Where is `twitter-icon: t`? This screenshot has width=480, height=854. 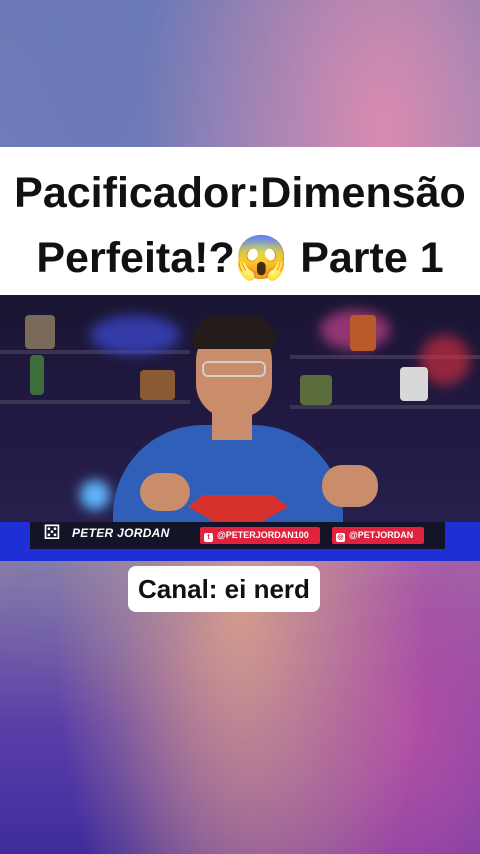 twitter-icon: t is located at coordinates (208, 537).